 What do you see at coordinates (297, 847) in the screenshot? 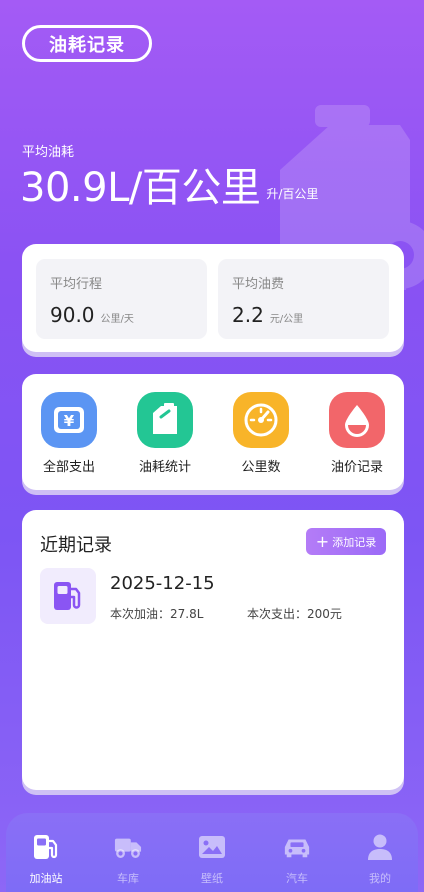
I see `car-icon` at bounding box center [297, 847].